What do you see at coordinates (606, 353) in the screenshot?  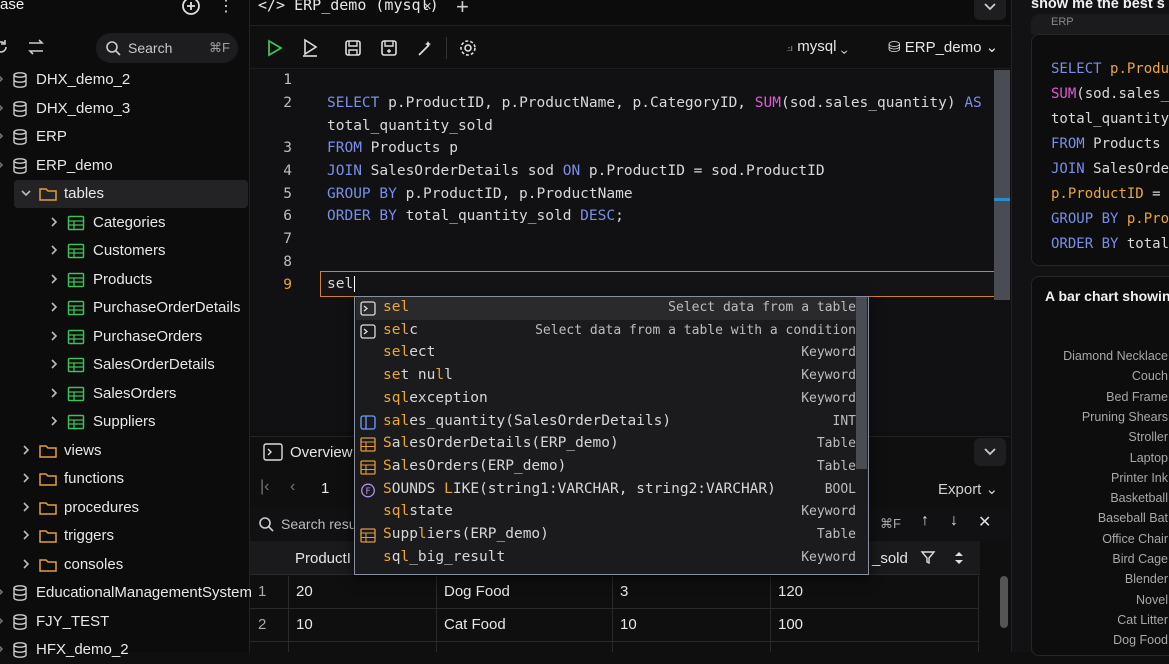 I see `autocomplete-item: select Keyword` at bounding box center [606, 353].